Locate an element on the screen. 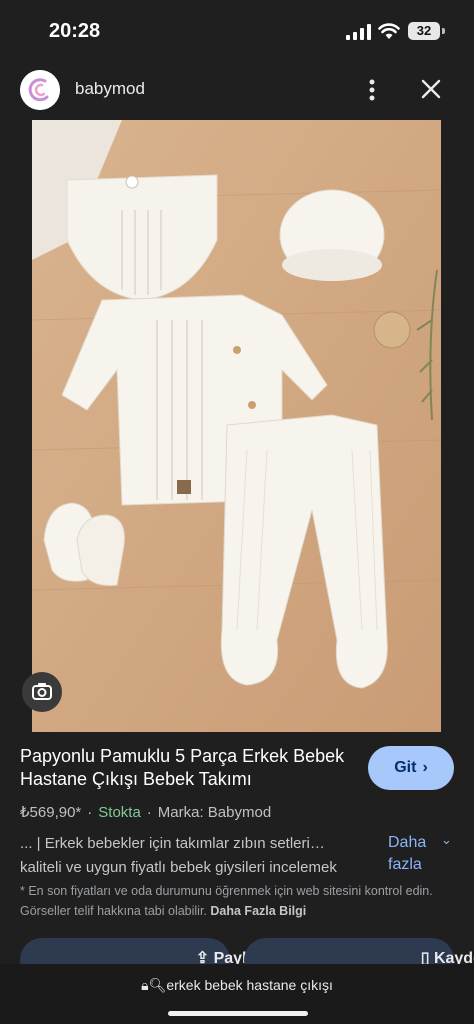  bookmark-icon: ▯ is located at coordinates (427, 957).